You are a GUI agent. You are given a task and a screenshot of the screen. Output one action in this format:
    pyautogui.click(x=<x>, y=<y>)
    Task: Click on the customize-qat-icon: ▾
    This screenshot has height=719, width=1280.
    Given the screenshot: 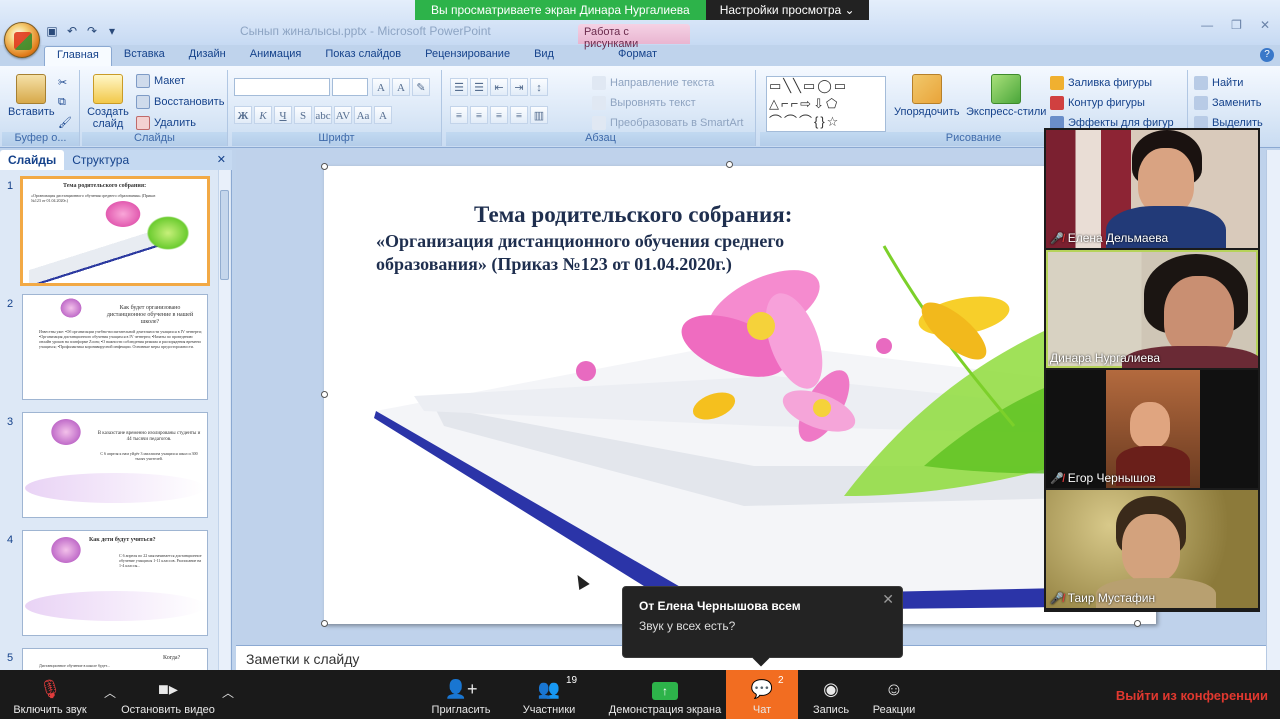 What is the action you would take?
    pyautogui.click(x=112, y=31)
    